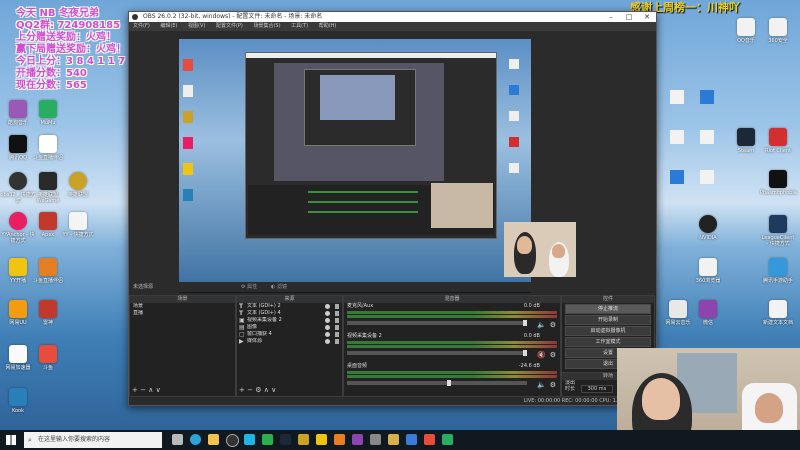  What do you see at coordinates (375, 439) in the screenshot?
I see `settings-icon` at bounding box center [375, 439].